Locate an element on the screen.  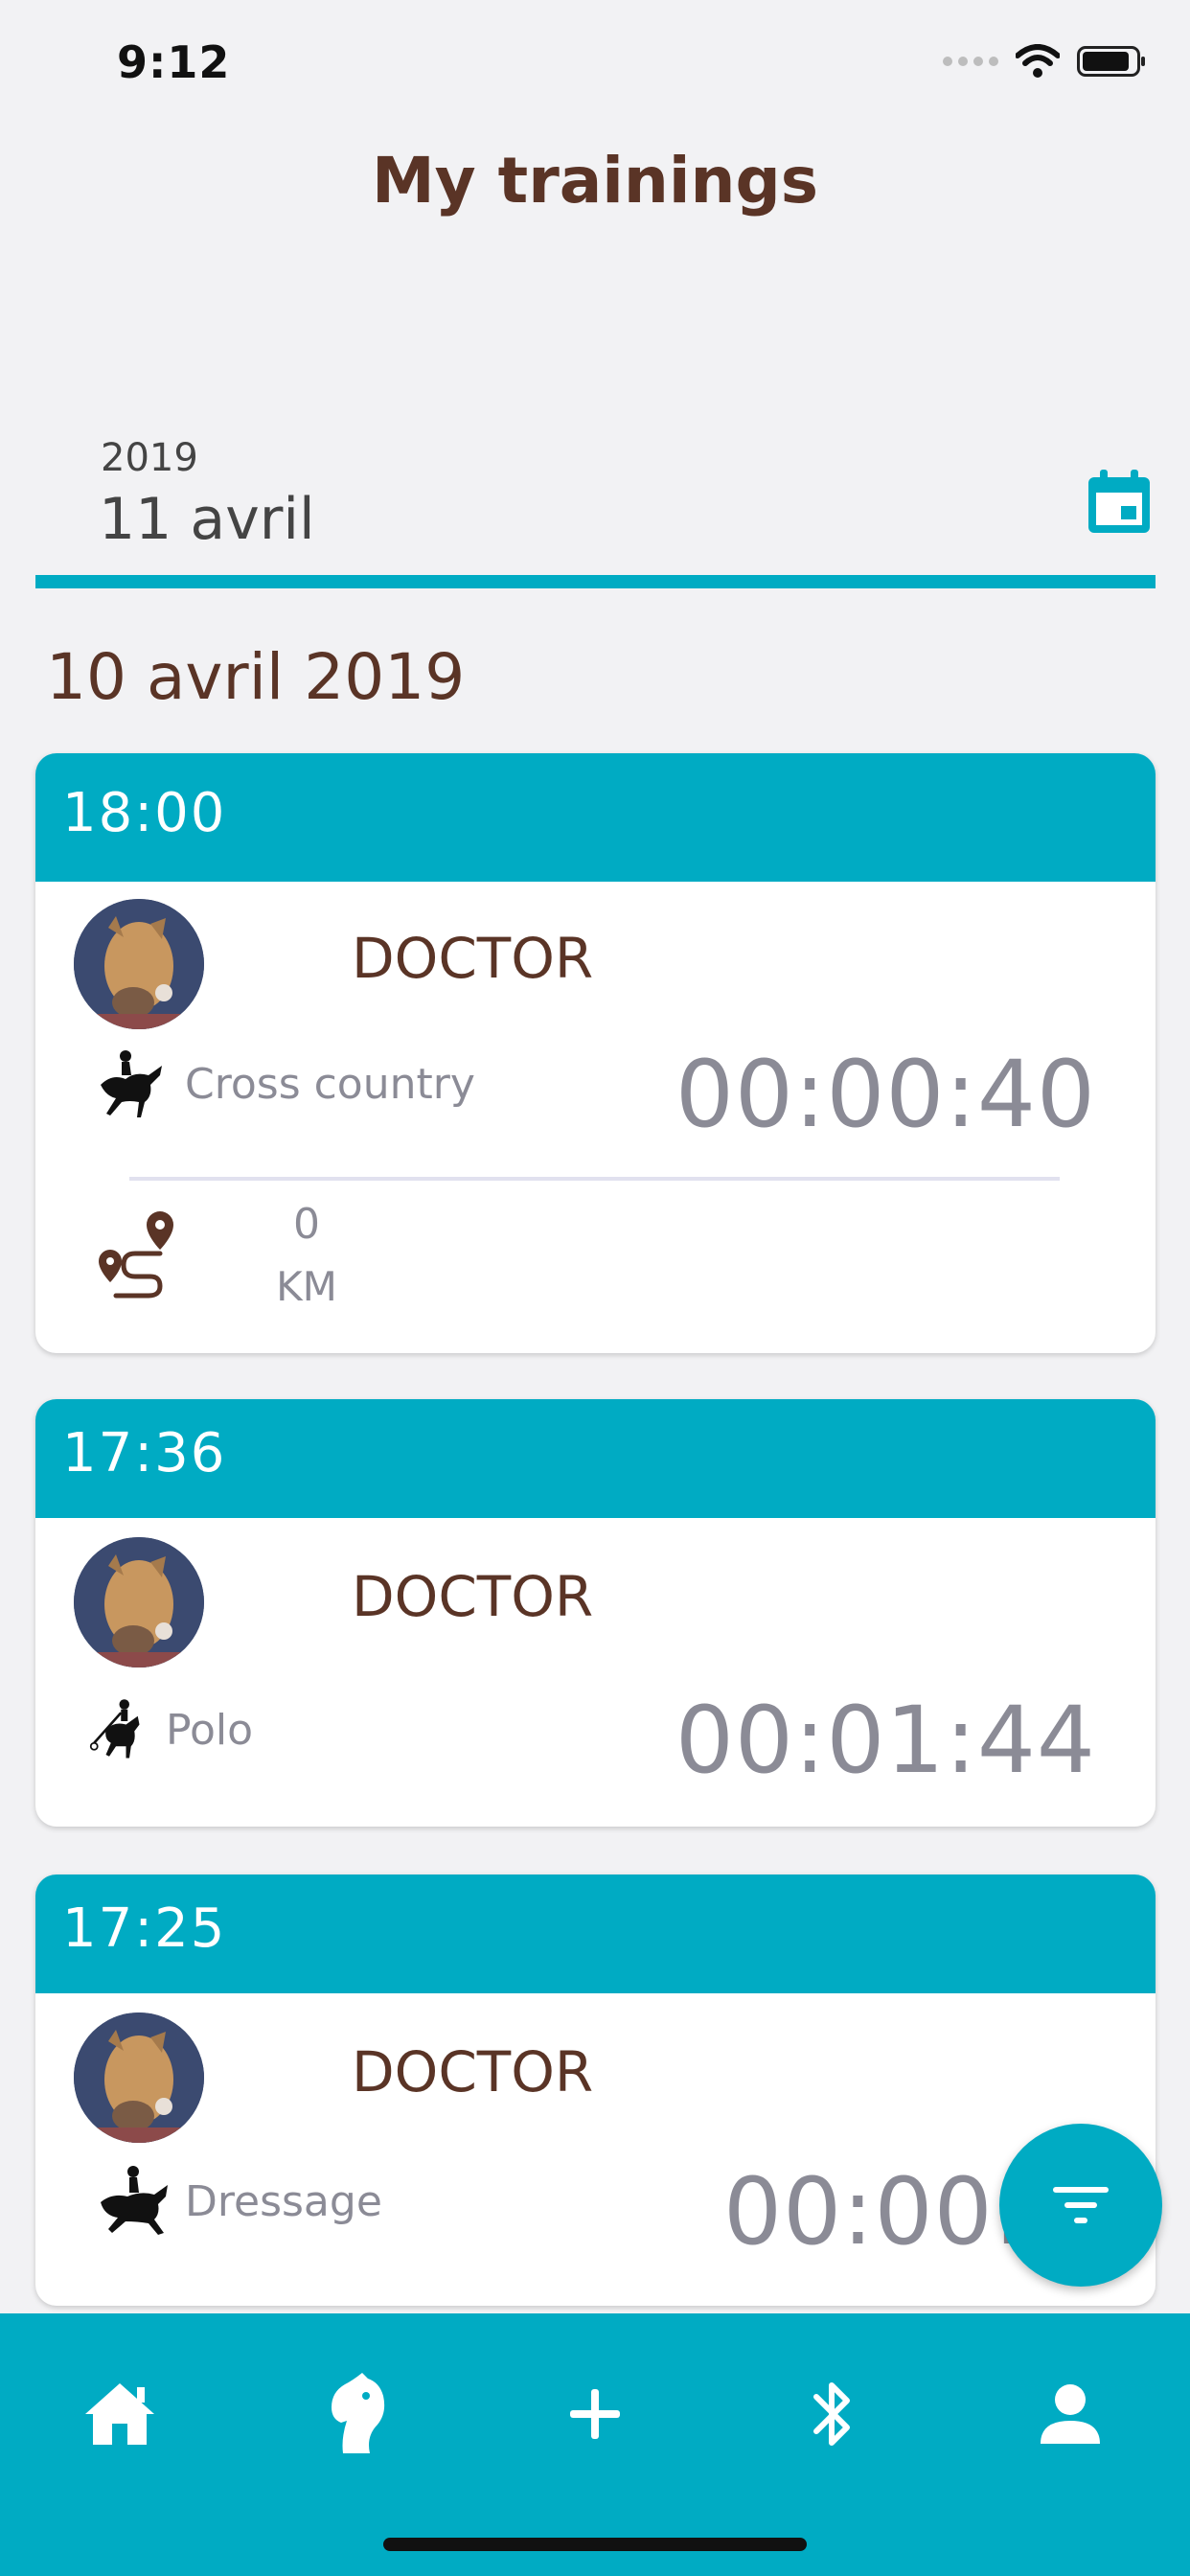
tab-add is located at coordinates (595, 2414).